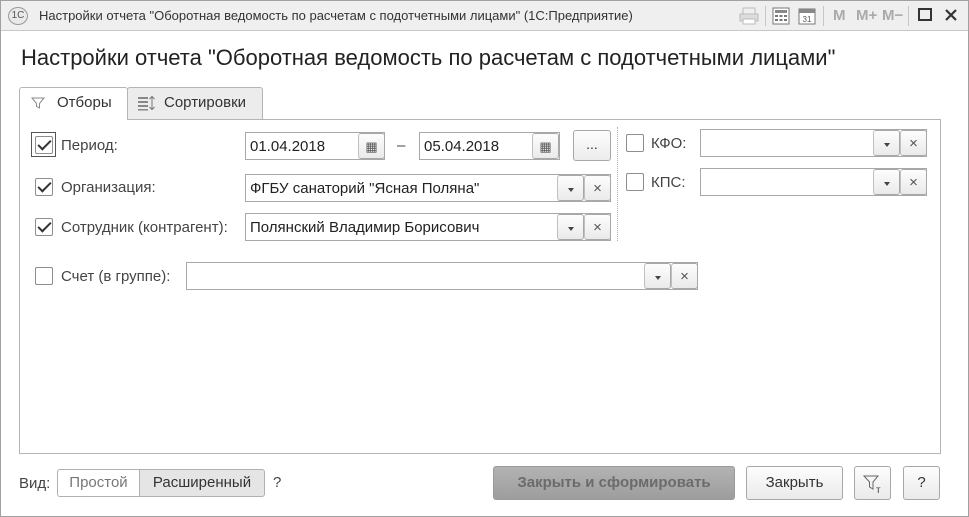 Image resolution: width=969 pixels, height=517 pixels. What do you see at coordinates (617, 184) in the screenshot?
I see `column-separator` at bounding box center [617, 184].